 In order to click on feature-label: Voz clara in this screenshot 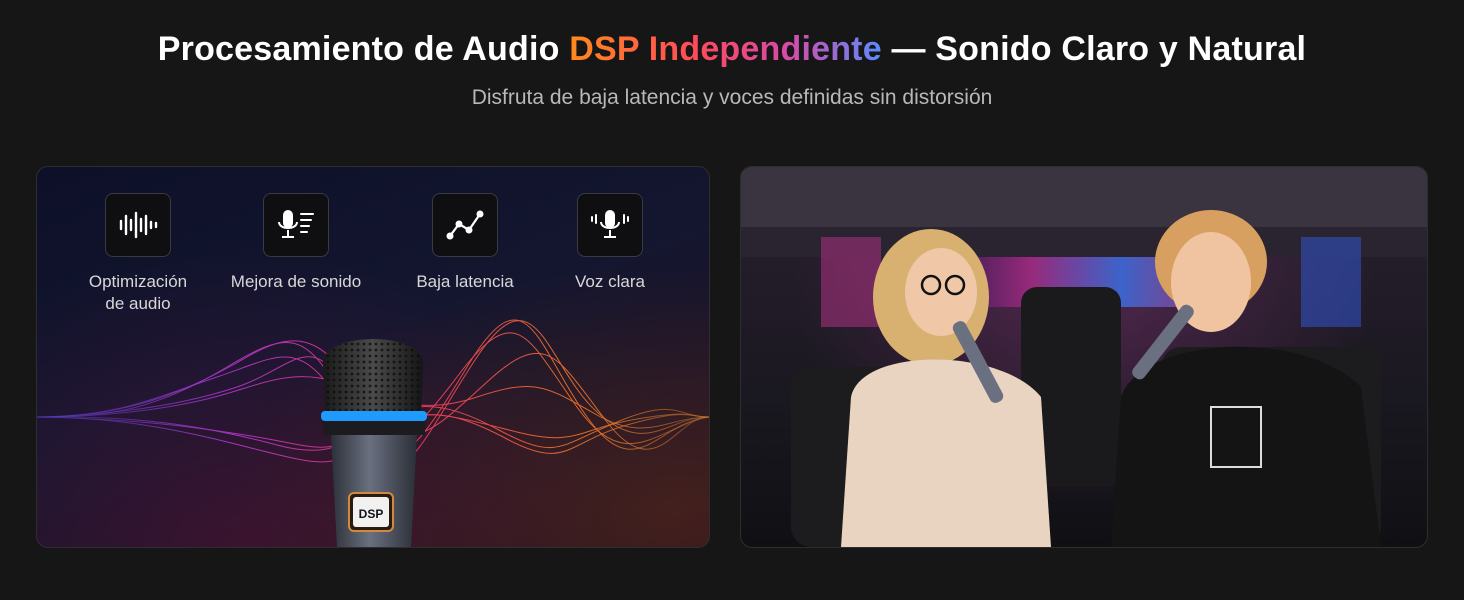, I will do `click(610, 281)`.